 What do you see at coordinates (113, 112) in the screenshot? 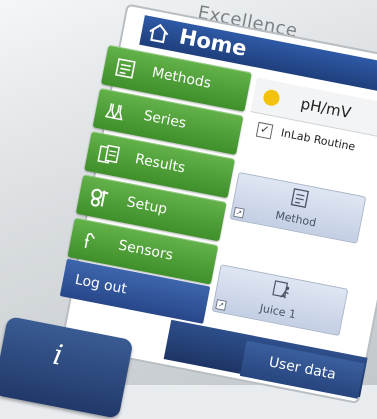
I see `series-icon` at bounding box center [113, 112].